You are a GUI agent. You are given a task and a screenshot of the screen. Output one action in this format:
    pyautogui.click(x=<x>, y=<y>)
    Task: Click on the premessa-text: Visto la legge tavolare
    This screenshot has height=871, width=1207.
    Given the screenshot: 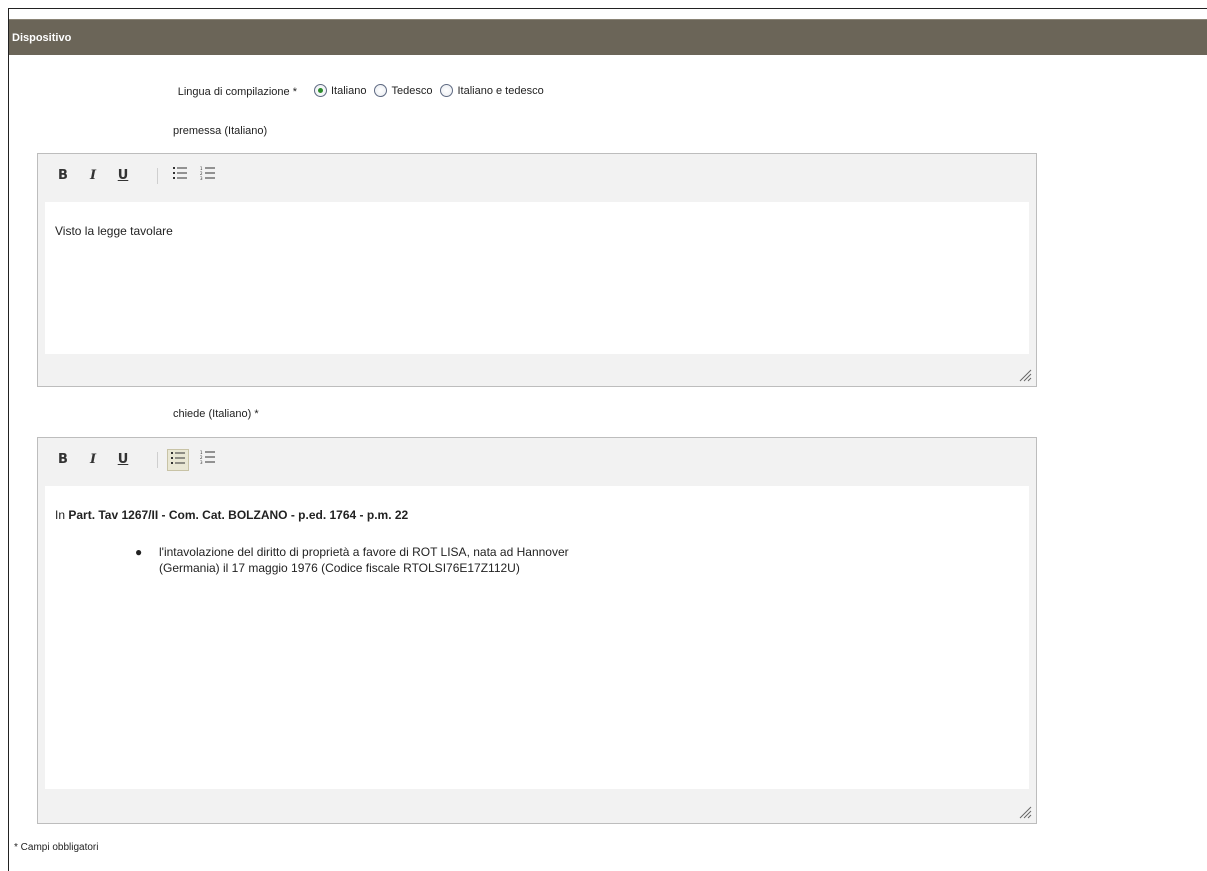 What is the action you would take?
    pyautogui.click(x=114, y=231)
    